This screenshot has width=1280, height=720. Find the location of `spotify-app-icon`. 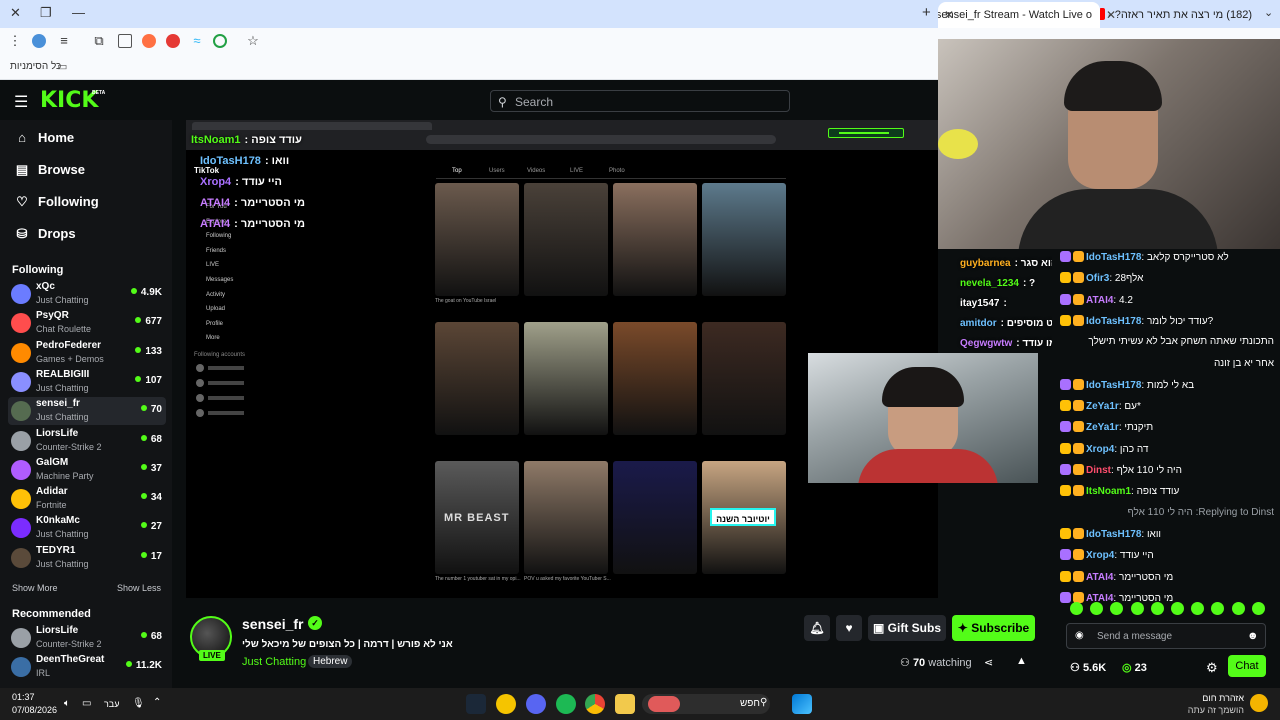

spotify-app-icon is located at coordinates (566, 704).